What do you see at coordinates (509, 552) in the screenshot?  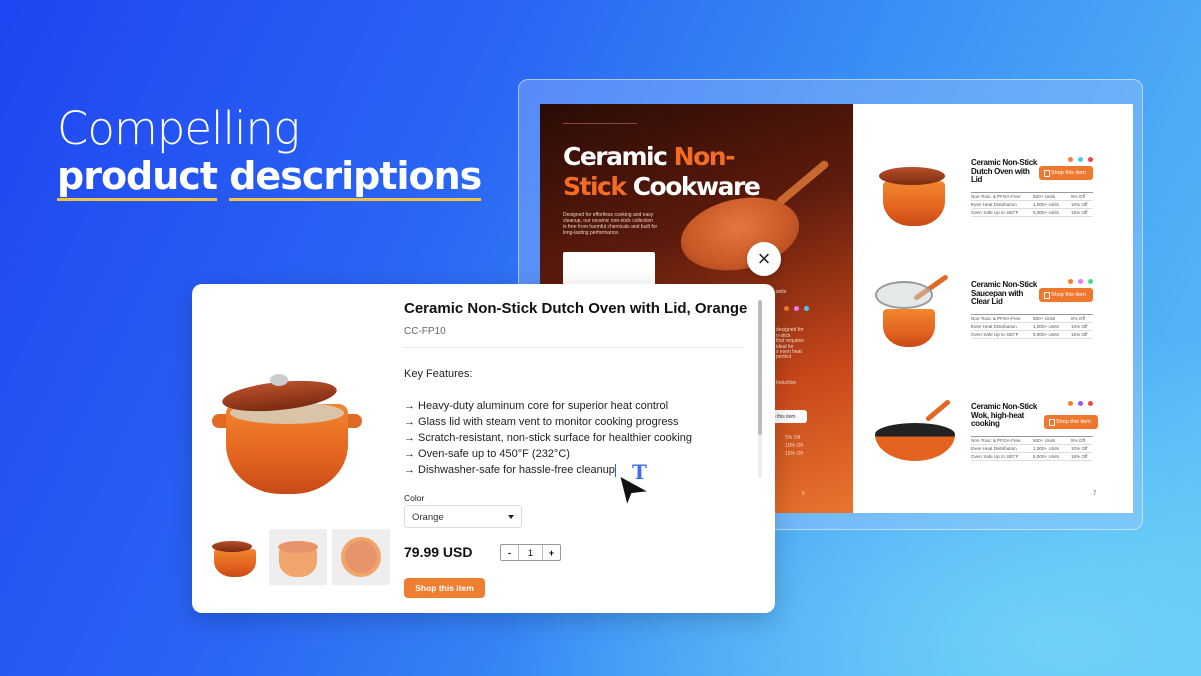 I see `decrement-button: -` at bounding box center [509, 552].